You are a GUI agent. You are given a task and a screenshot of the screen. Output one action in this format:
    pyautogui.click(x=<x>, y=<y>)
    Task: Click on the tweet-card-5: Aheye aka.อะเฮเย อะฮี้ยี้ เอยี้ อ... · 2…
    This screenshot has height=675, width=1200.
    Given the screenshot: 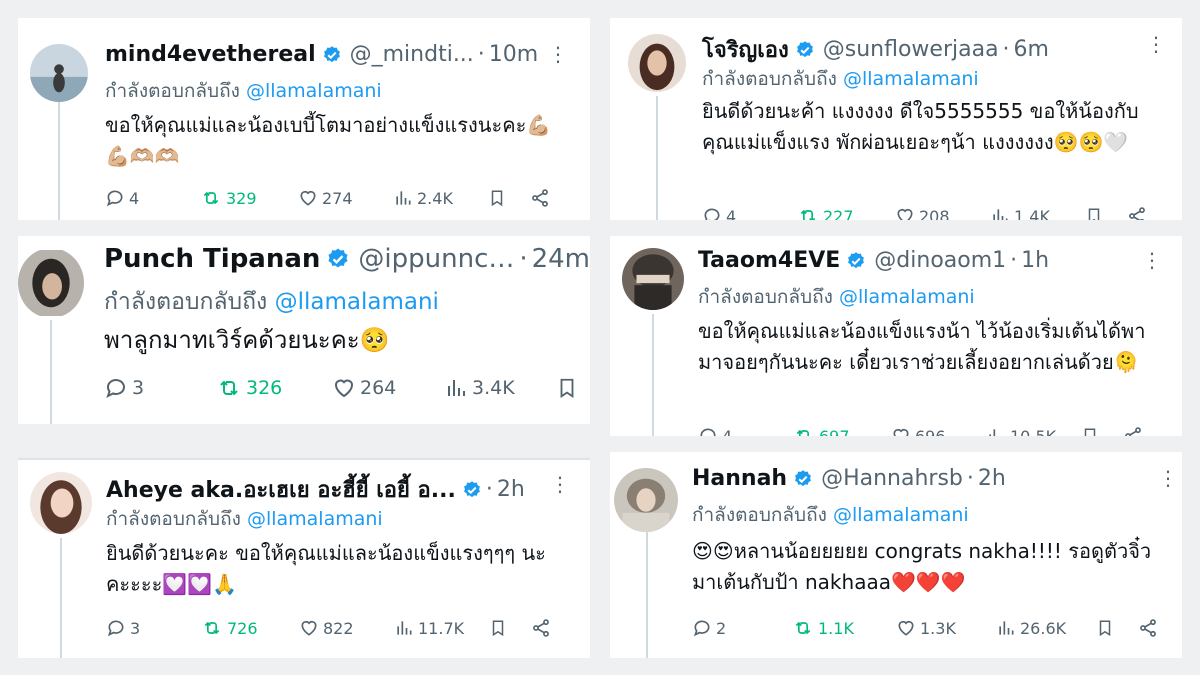 What is the action you would take?
    pyautogui.click(x=304, y=558)
    